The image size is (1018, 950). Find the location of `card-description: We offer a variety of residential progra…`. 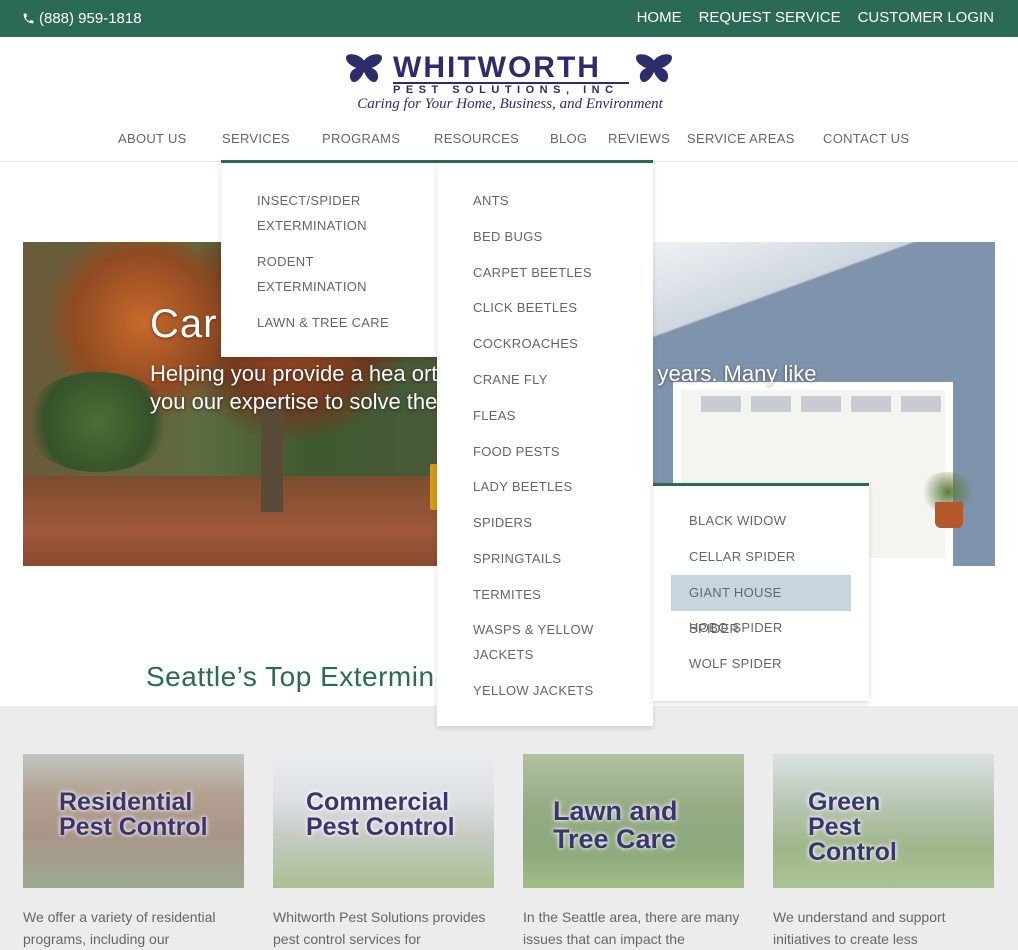

card-description: We offer a variety of residential progra… is located at coordinates (119, 928).